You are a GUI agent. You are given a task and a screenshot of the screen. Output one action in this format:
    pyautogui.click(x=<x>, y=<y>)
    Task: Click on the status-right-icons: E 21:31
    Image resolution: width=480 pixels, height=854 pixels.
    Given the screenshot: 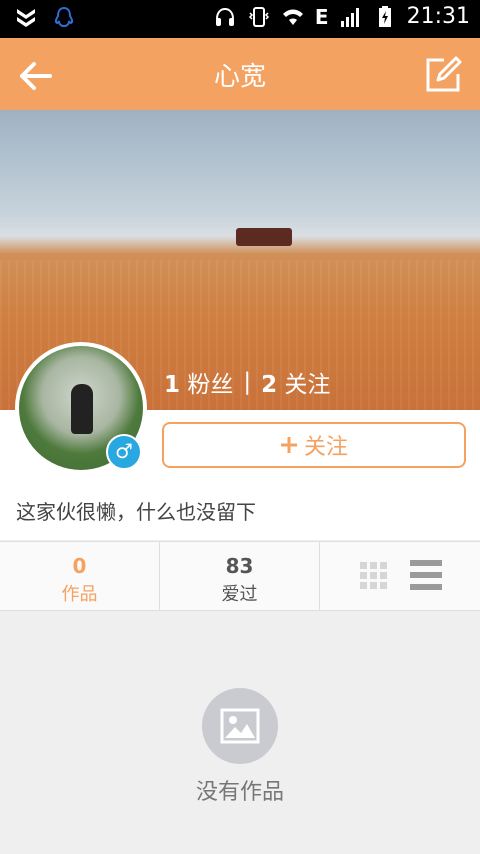 What is the action you would take?
    pyautogui.click(x=341, y=16)
    